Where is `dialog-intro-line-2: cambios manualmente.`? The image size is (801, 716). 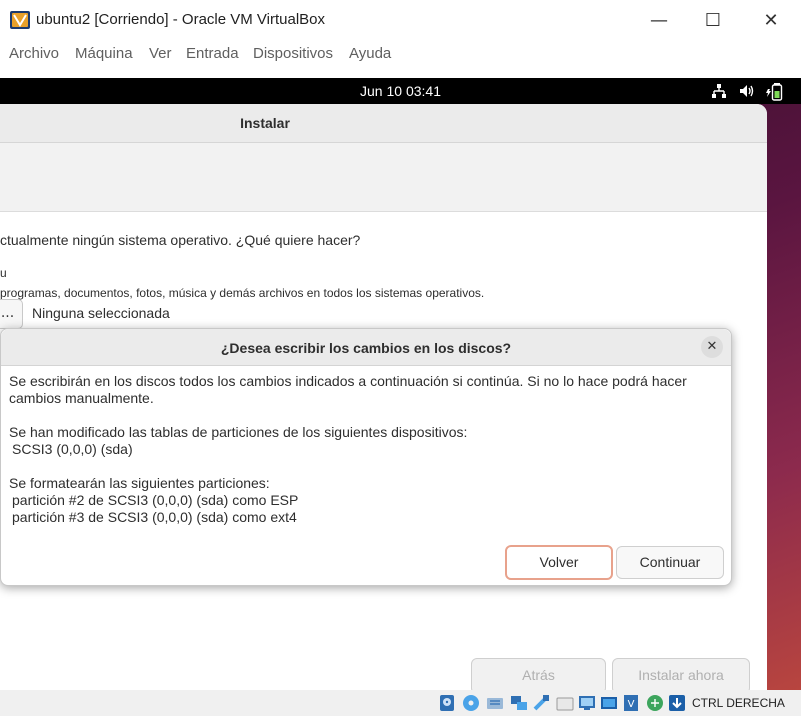
dialog-intro-line-2: cambios manualmente. is located at coordinates (81, 398).